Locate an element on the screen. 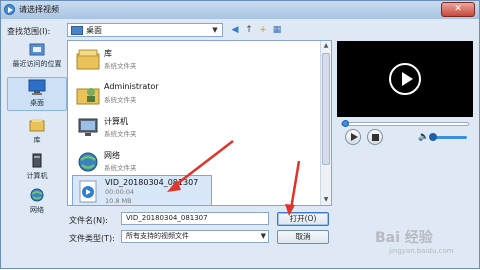  watermark-url: jingyan.baidu.com is located at coordinates (421, 251).